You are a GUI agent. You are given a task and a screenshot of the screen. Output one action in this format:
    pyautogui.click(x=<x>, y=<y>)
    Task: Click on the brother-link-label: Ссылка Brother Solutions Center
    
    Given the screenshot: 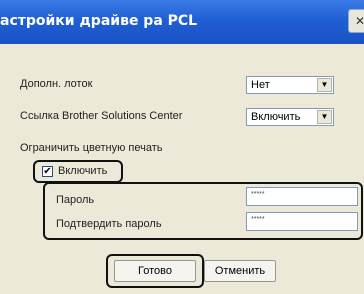 What is the action you would take?
    pyautogui.click(x=101, y=116)
    